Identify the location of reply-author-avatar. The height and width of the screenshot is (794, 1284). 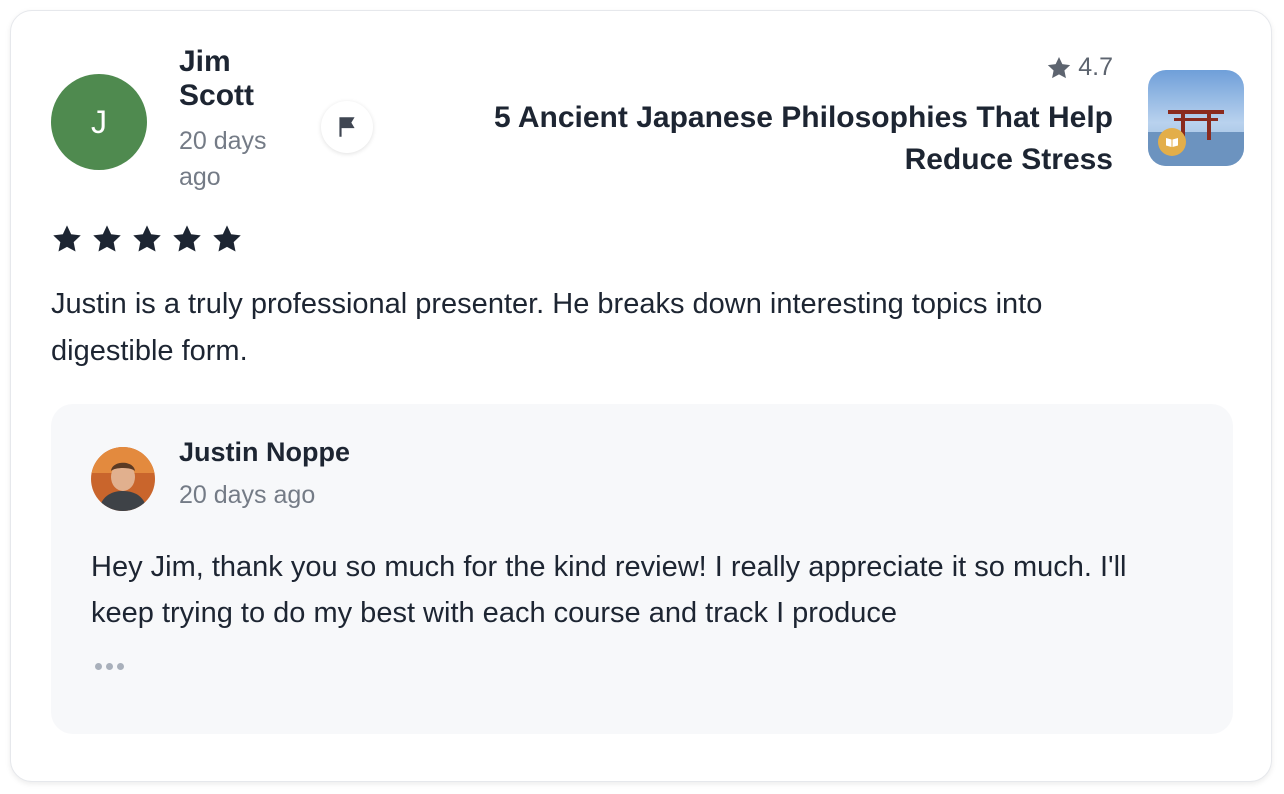
(123, 479).